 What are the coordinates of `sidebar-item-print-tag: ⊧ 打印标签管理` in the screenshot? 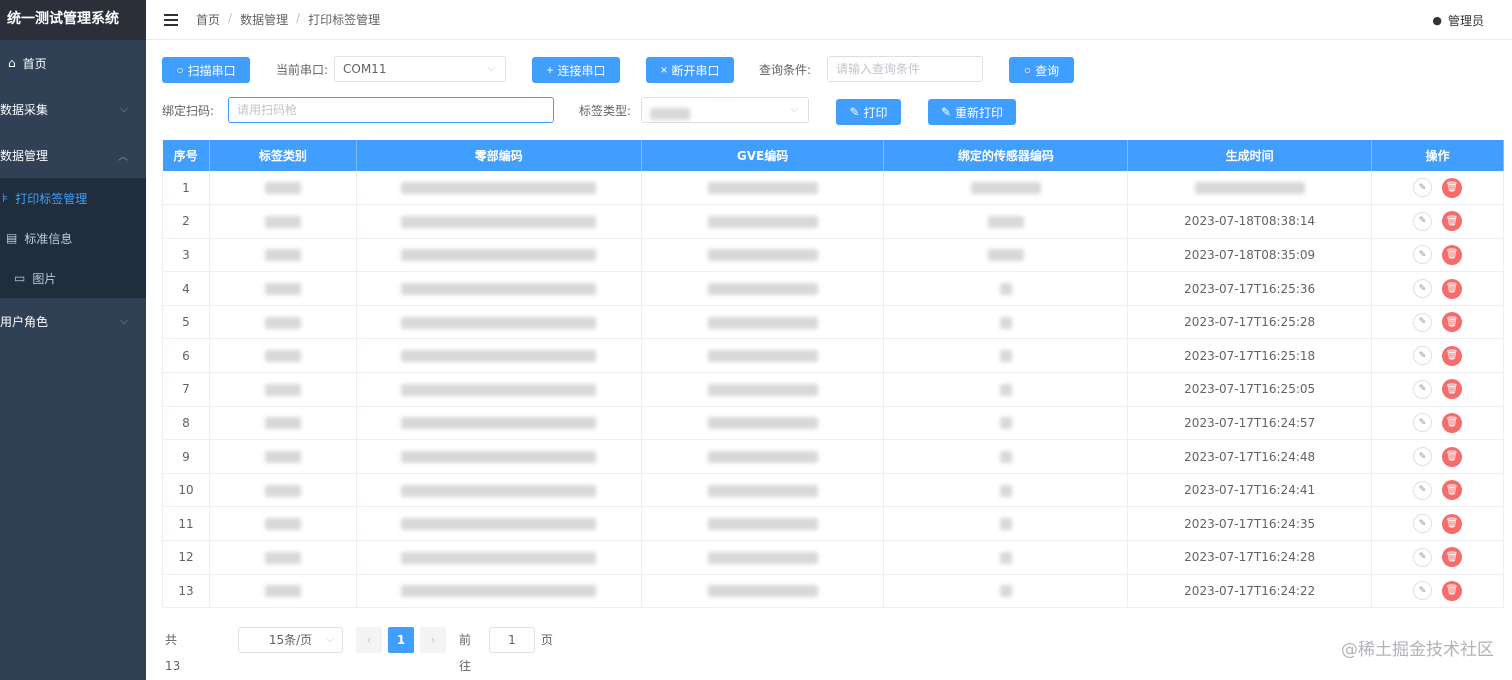 It's located at (73, 198).